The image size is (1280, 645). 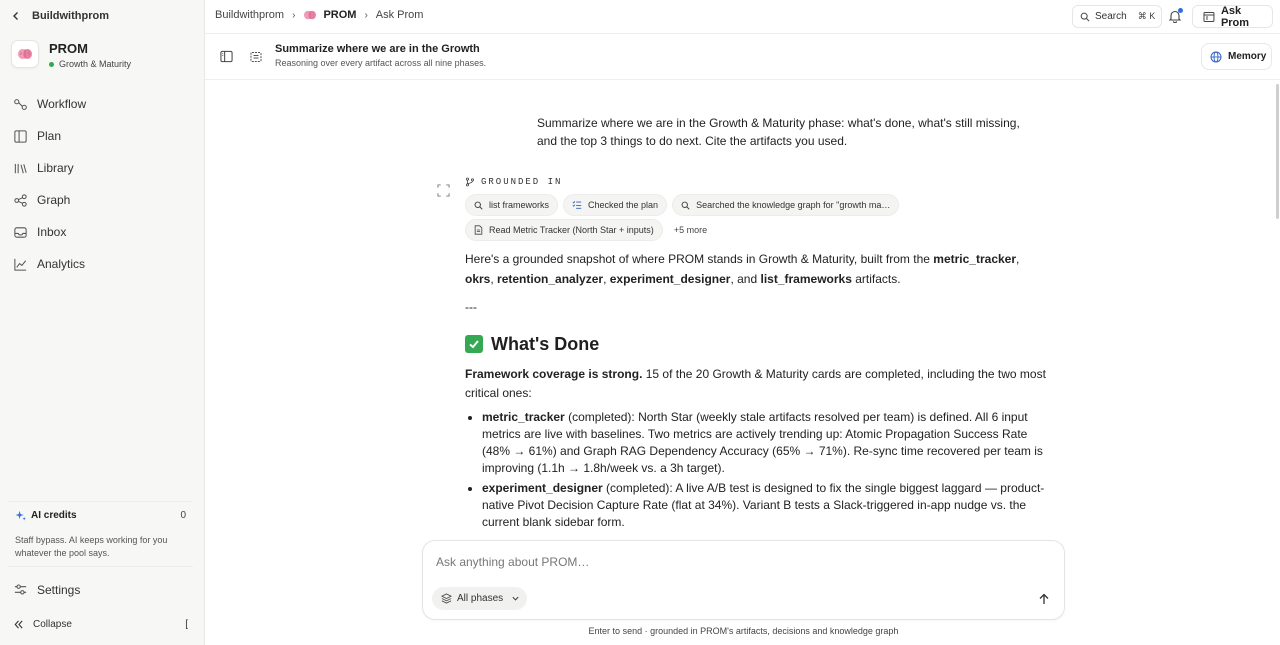 What do you see at coordinates (20, 264) in the screenshot?
I see `analytics-icon` at bounding box center [20, 264].